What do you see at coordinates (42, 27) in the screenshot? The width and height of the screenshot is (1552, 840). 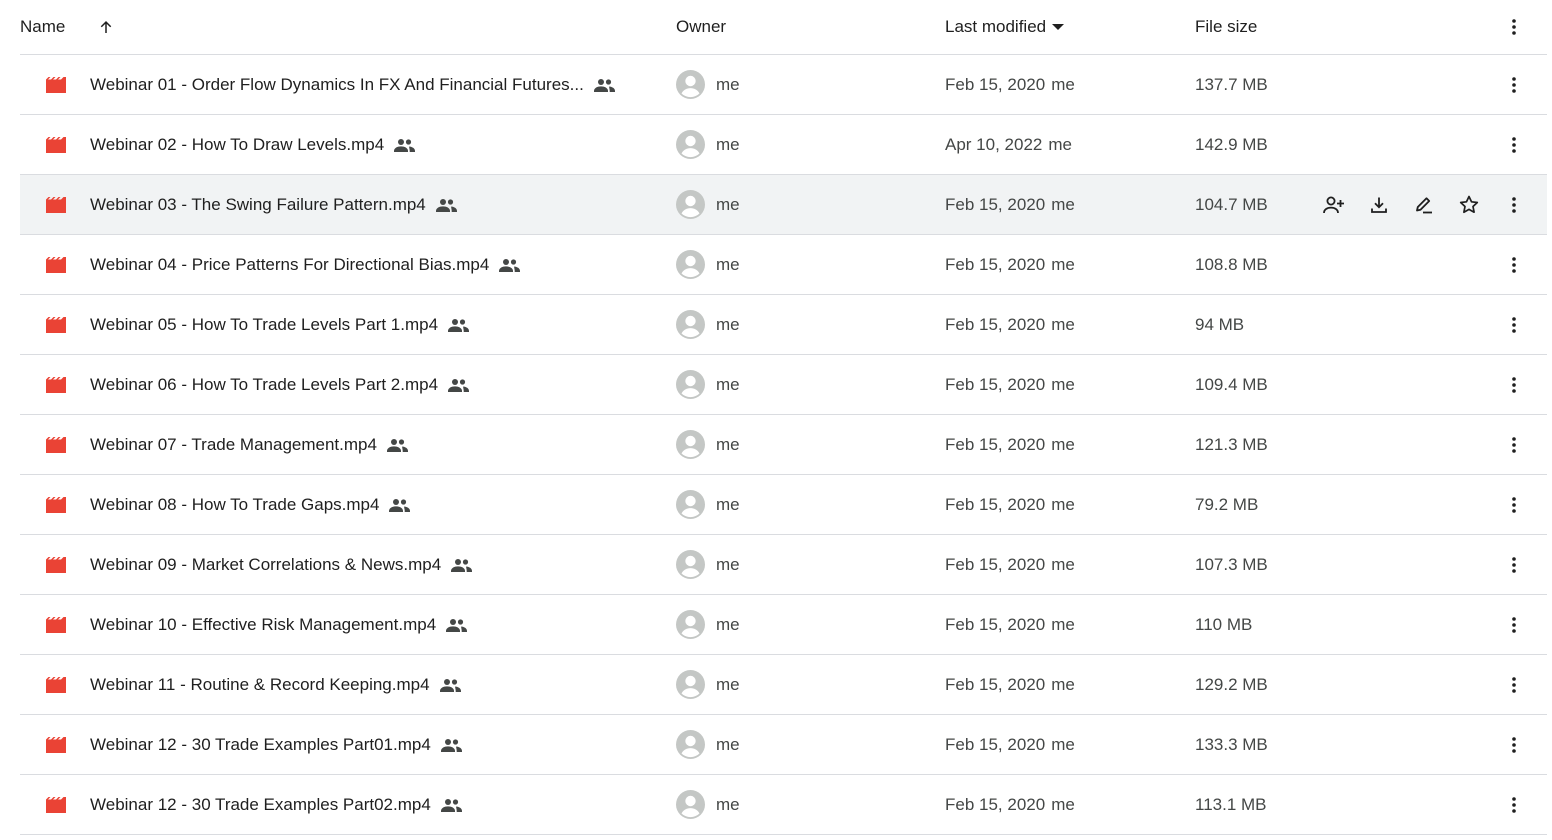 I see `column-header-name: Name` at bounding box center [42, 27].